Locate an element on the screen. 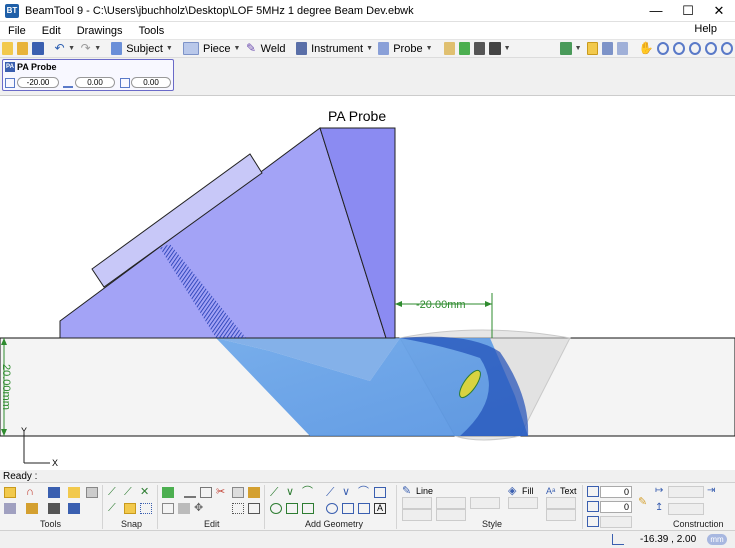  weld-icon: ✎ is located at coordinates (250, 48).